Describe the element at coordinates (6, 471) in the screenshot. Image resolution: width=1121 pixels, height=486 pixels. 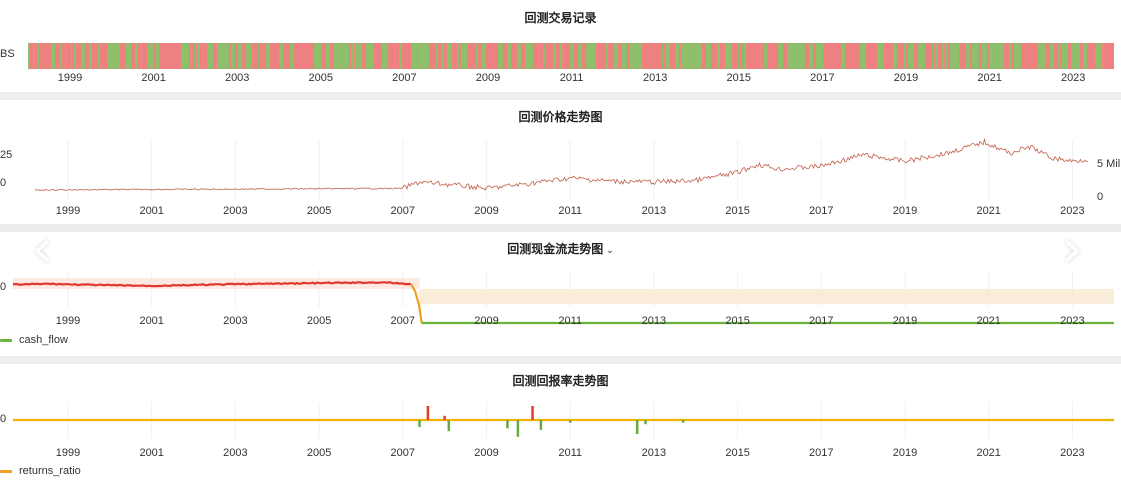
I see `legend-swatch` at that location.